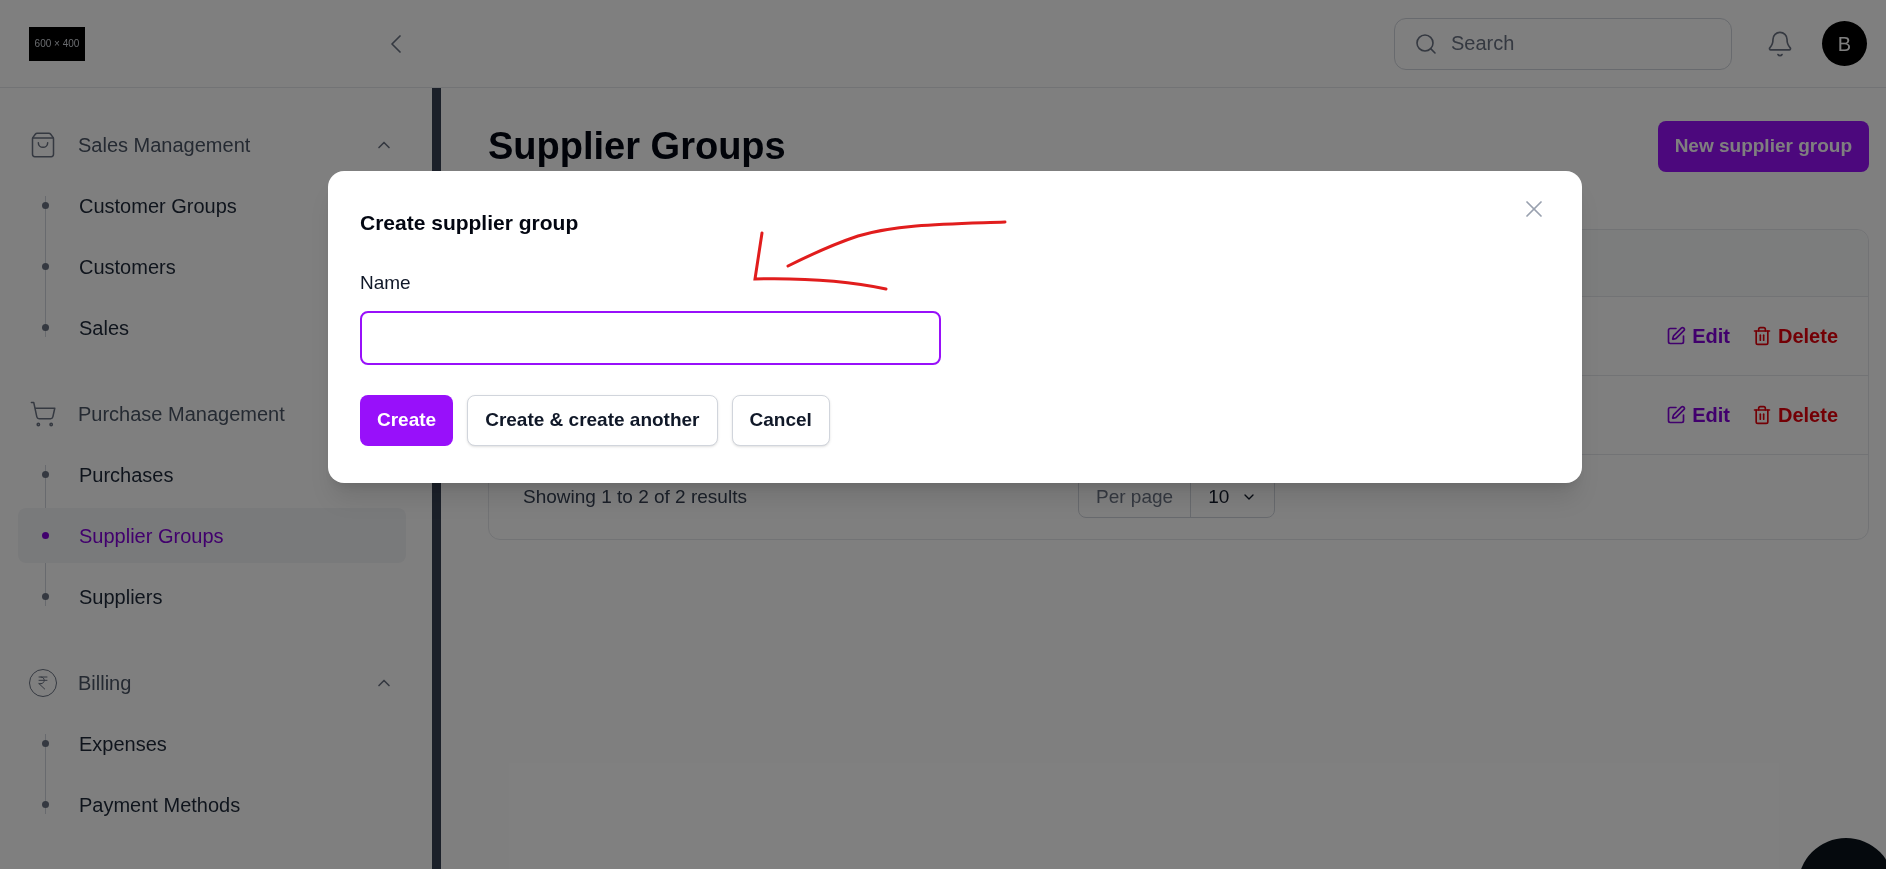 This screenshot has width=1886, height=869. I want to click on results-summary: Showing 1 to 2 of 2 results, so click(635, 496).